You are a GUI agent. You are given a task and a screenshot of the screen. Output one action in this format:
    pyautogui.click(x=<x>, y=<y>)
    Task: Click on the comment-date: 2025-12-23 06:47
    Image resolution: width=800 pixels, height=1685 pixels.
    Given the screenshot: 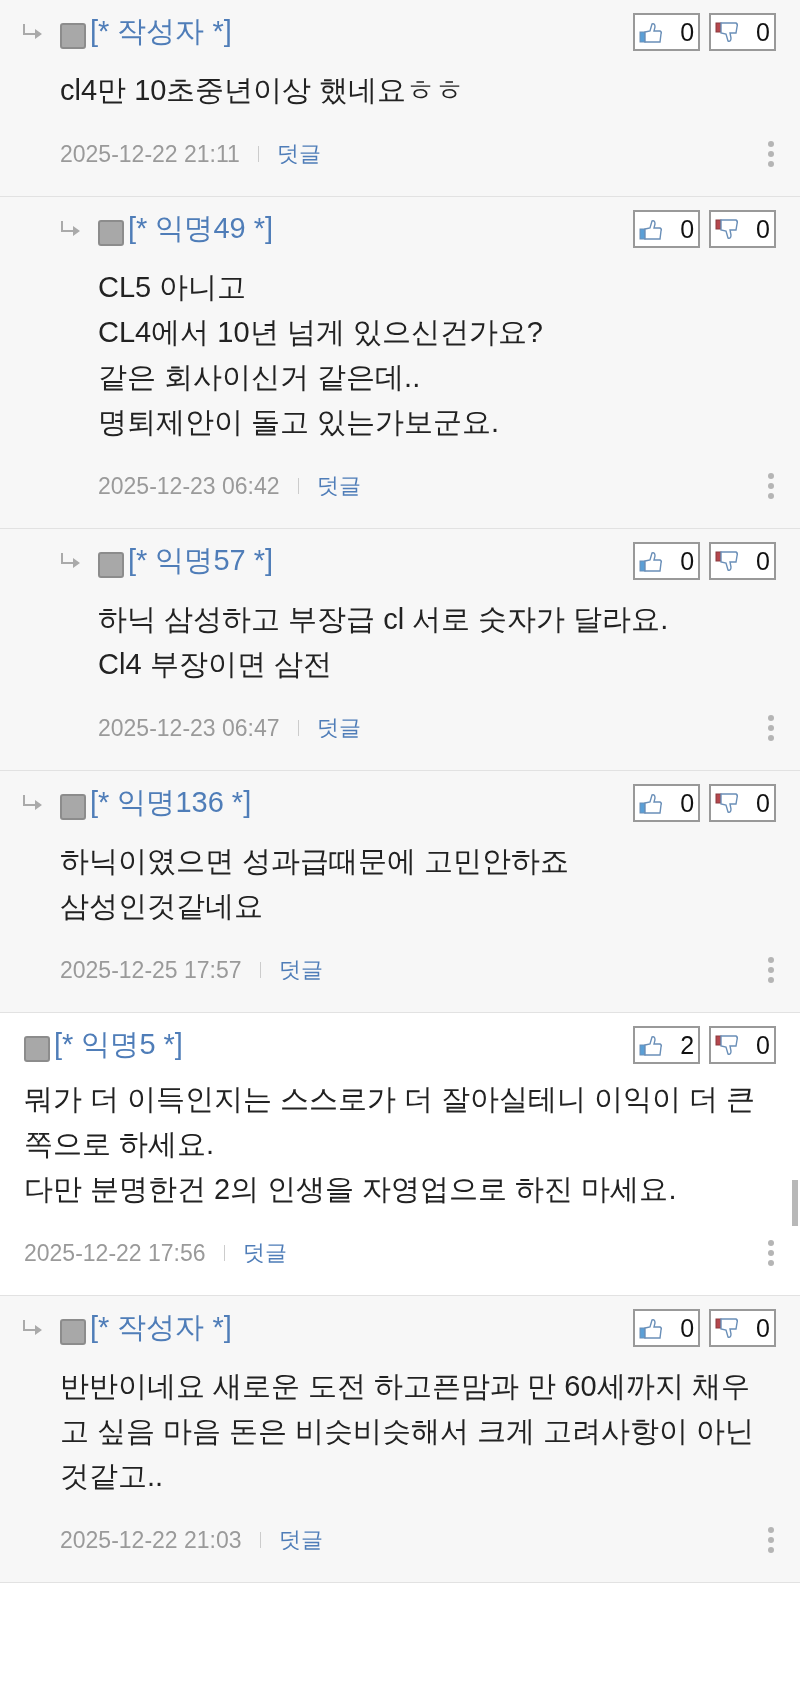 What is the action you would take?
    pyautogui.click(x=189, y=728)
    